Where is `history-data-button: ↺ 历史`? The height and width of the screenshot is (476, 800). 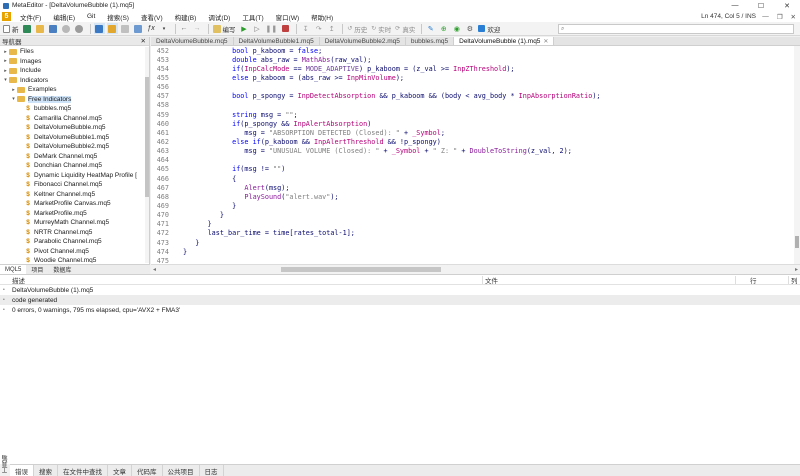
history-data-button: ↺ 历史 is located at coordinates (357, 28).